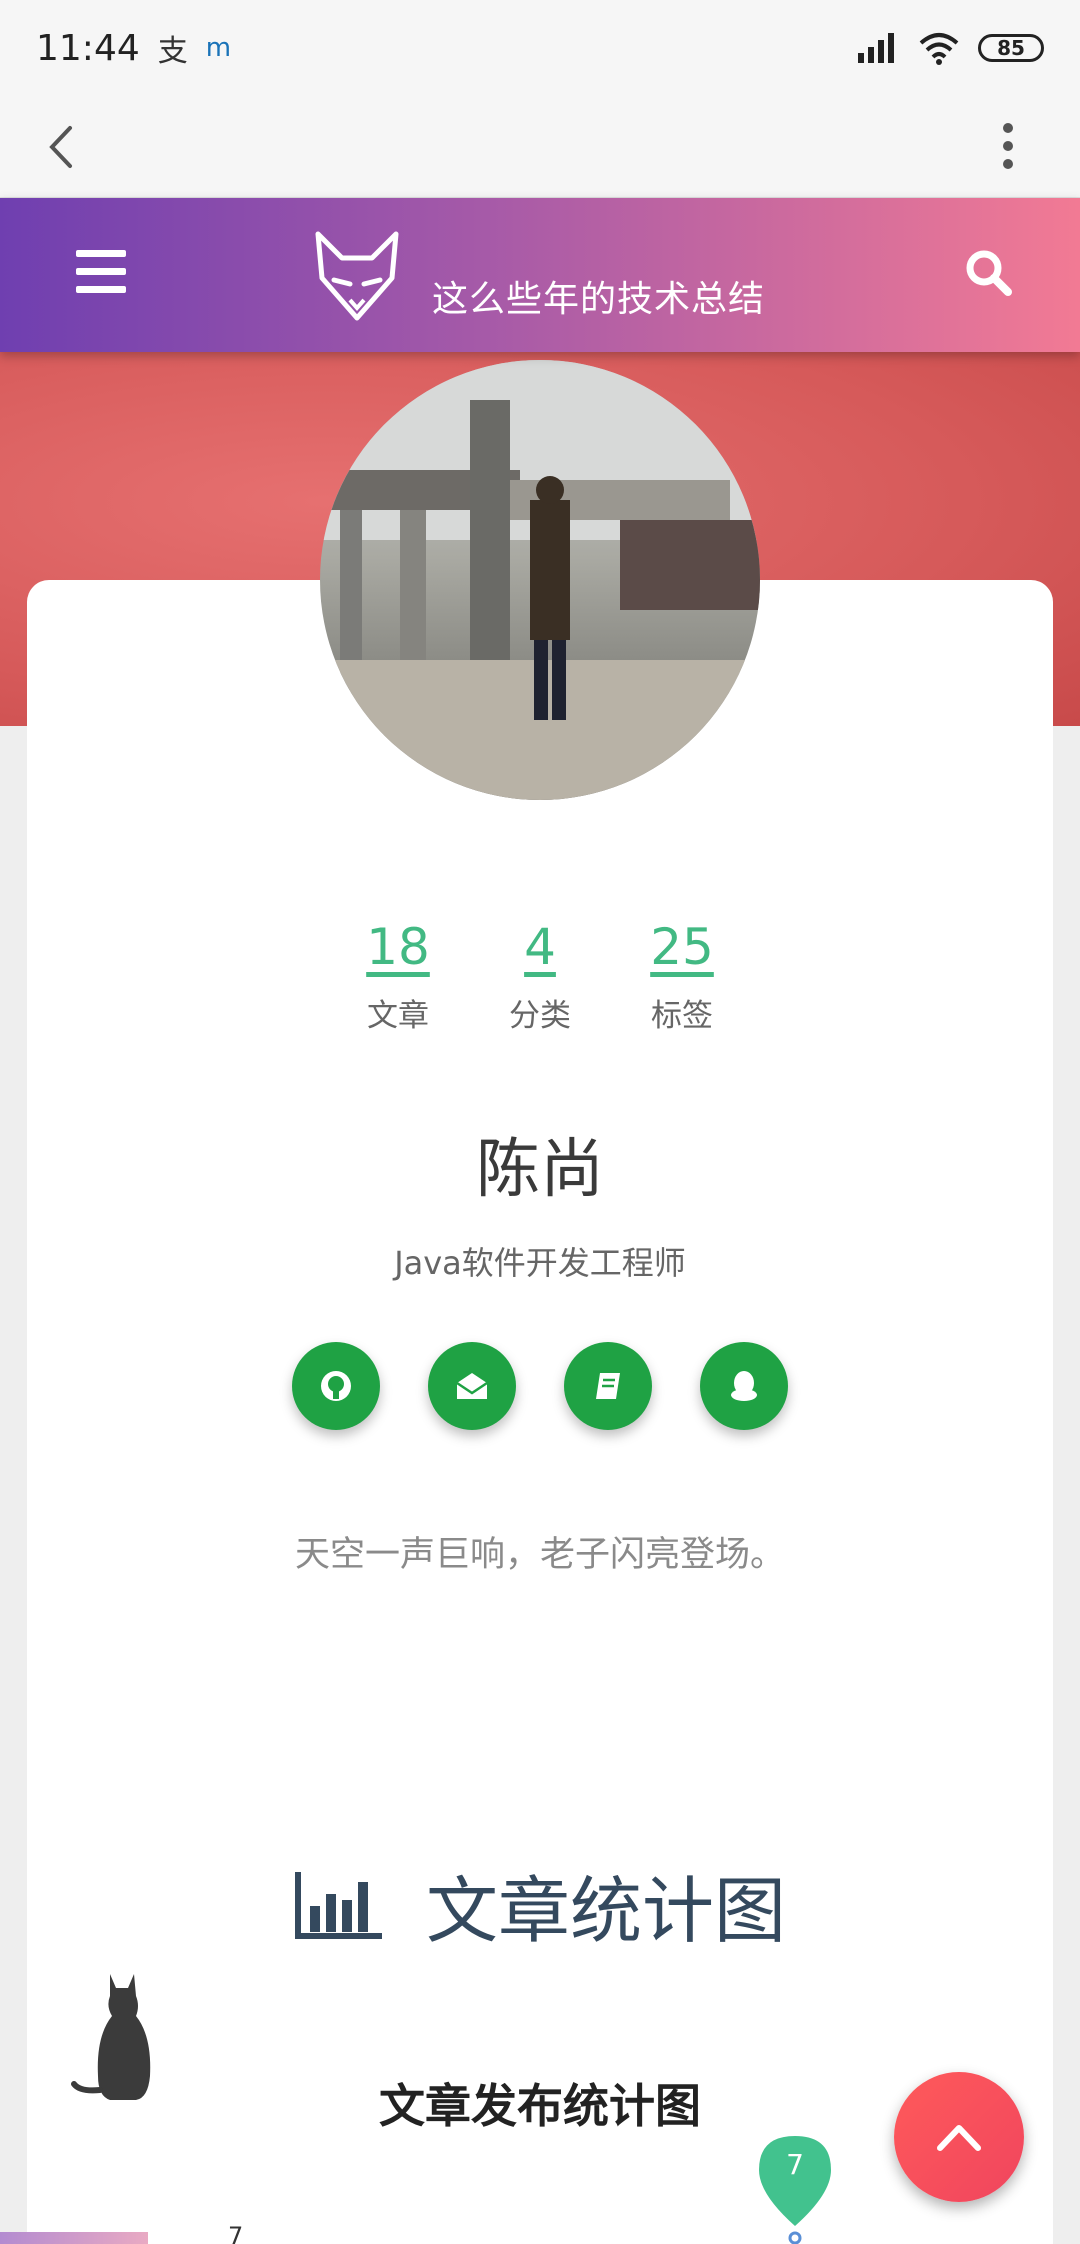 The image size is (1080, 2244). Describe the element at coordinates (218, 48) in the screenshot. I see `app-notification-icon: m` at that location.